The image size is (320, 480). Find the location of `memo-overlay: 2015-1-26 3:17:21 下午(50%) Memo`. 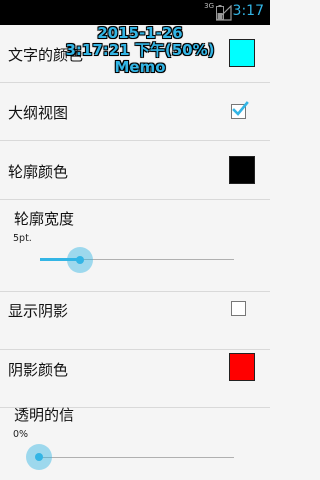

memo-overlay: 2015-1-26 3:17:21 下午(50%) Memo is located at coordinates (140, 50).